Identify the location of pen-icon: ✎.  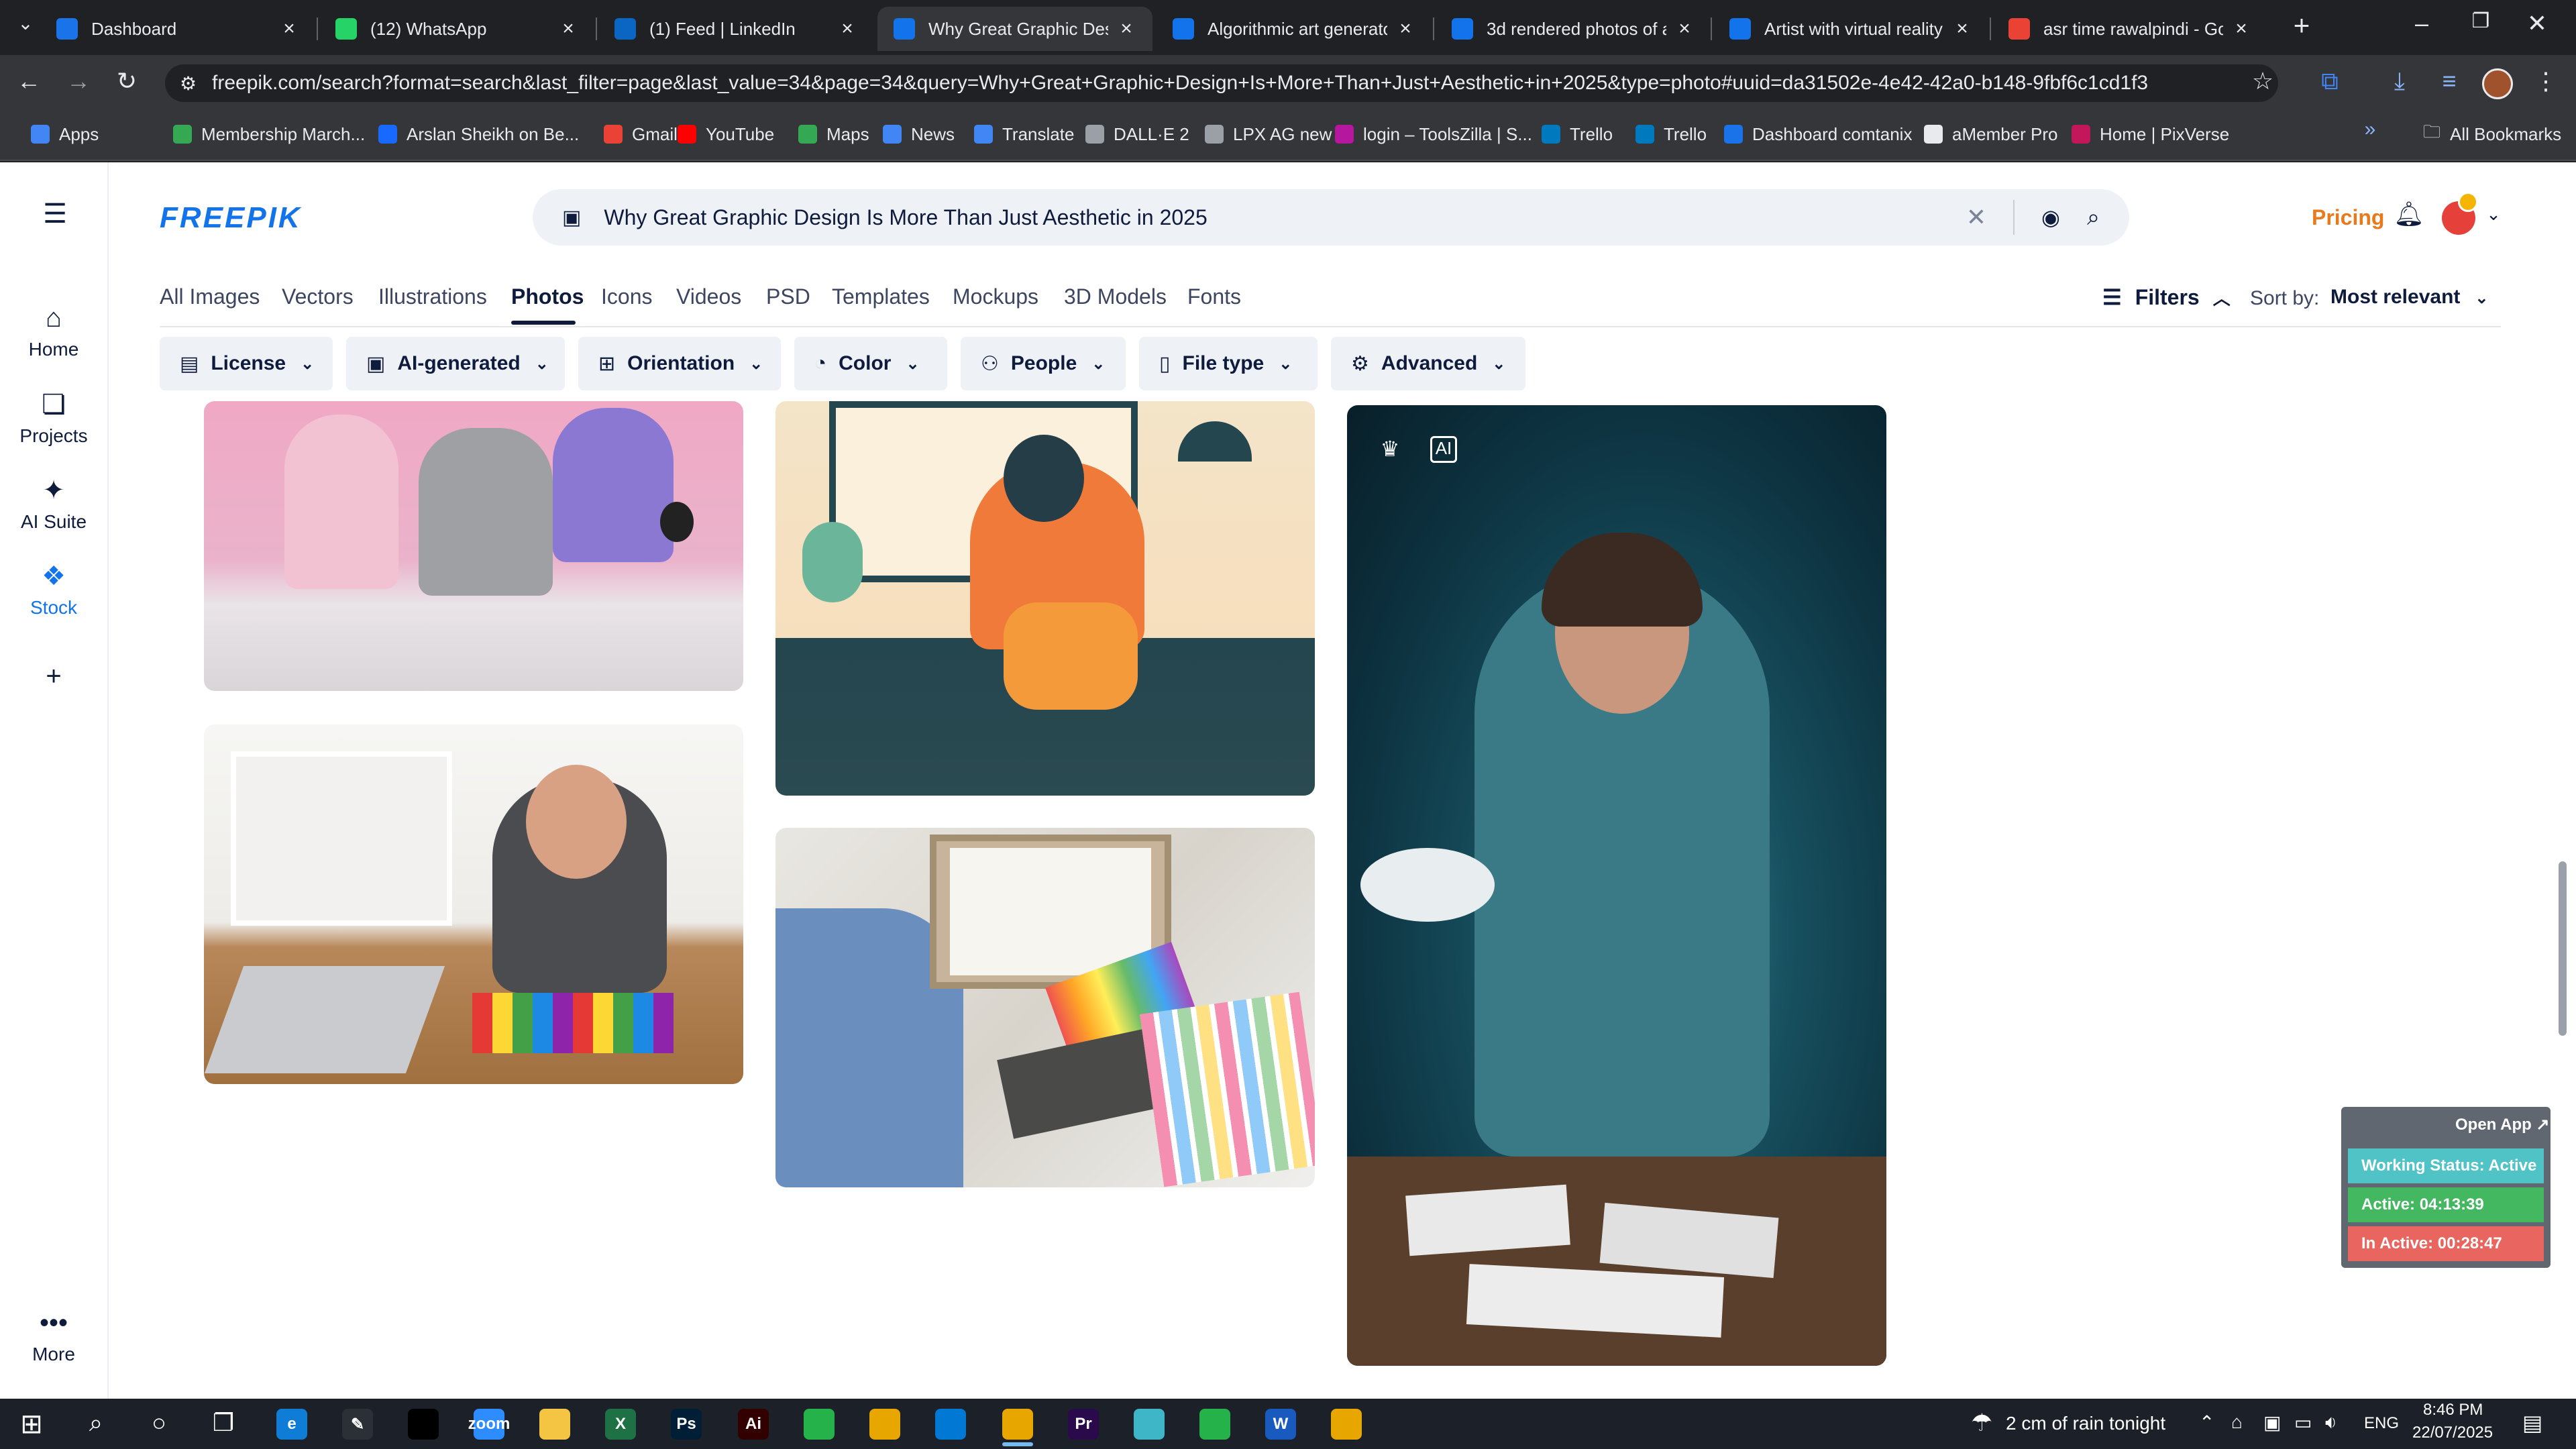
(357, 1424).